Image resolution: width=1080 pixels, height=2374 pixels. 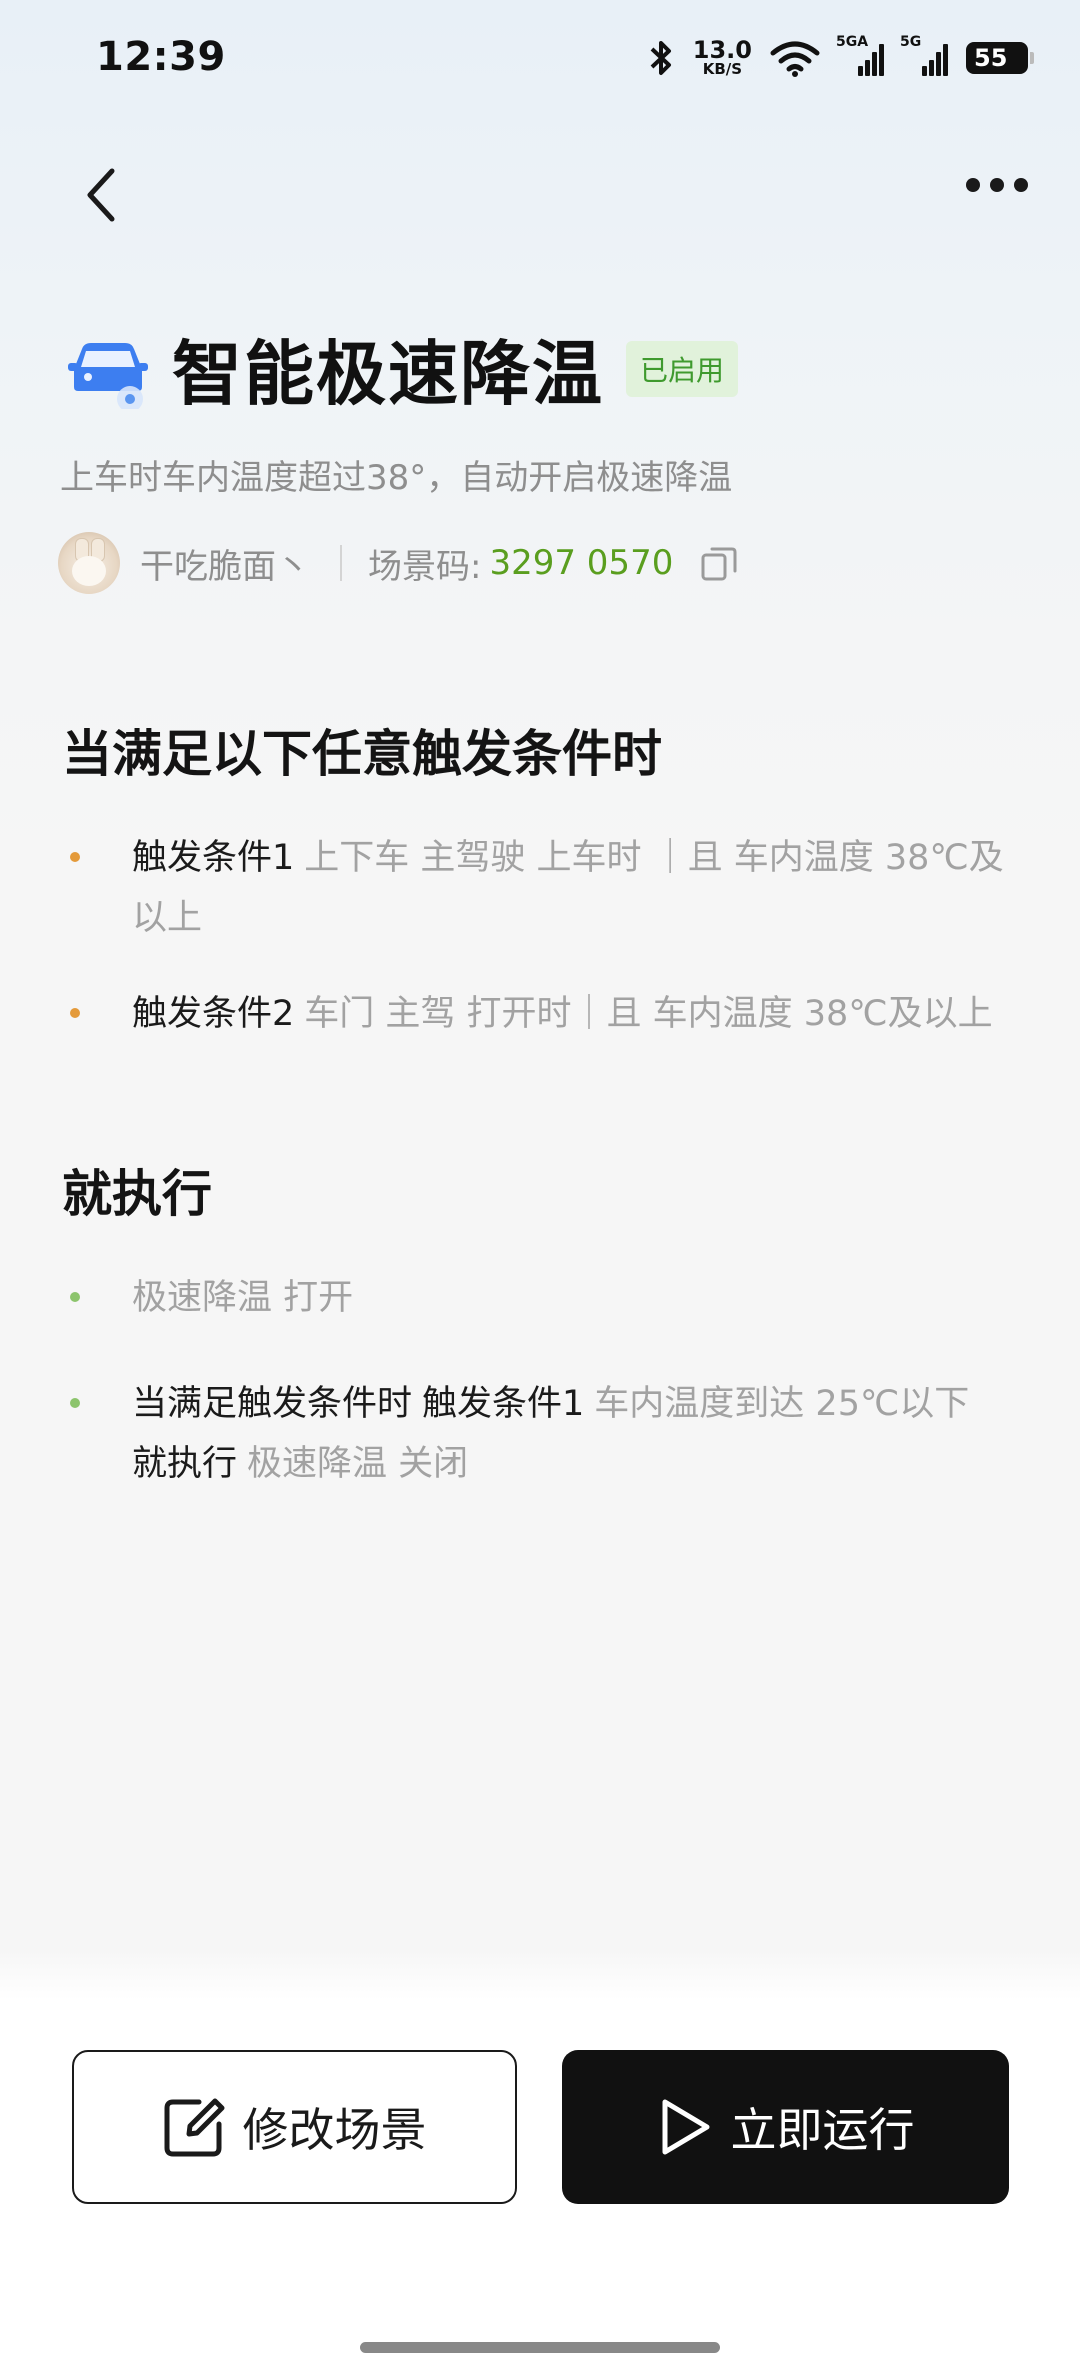 What do you see at coordinates (924, 55) in the screenshot?
I see `signal-sim2-icon: 5G` at bounding box center [924, 55].